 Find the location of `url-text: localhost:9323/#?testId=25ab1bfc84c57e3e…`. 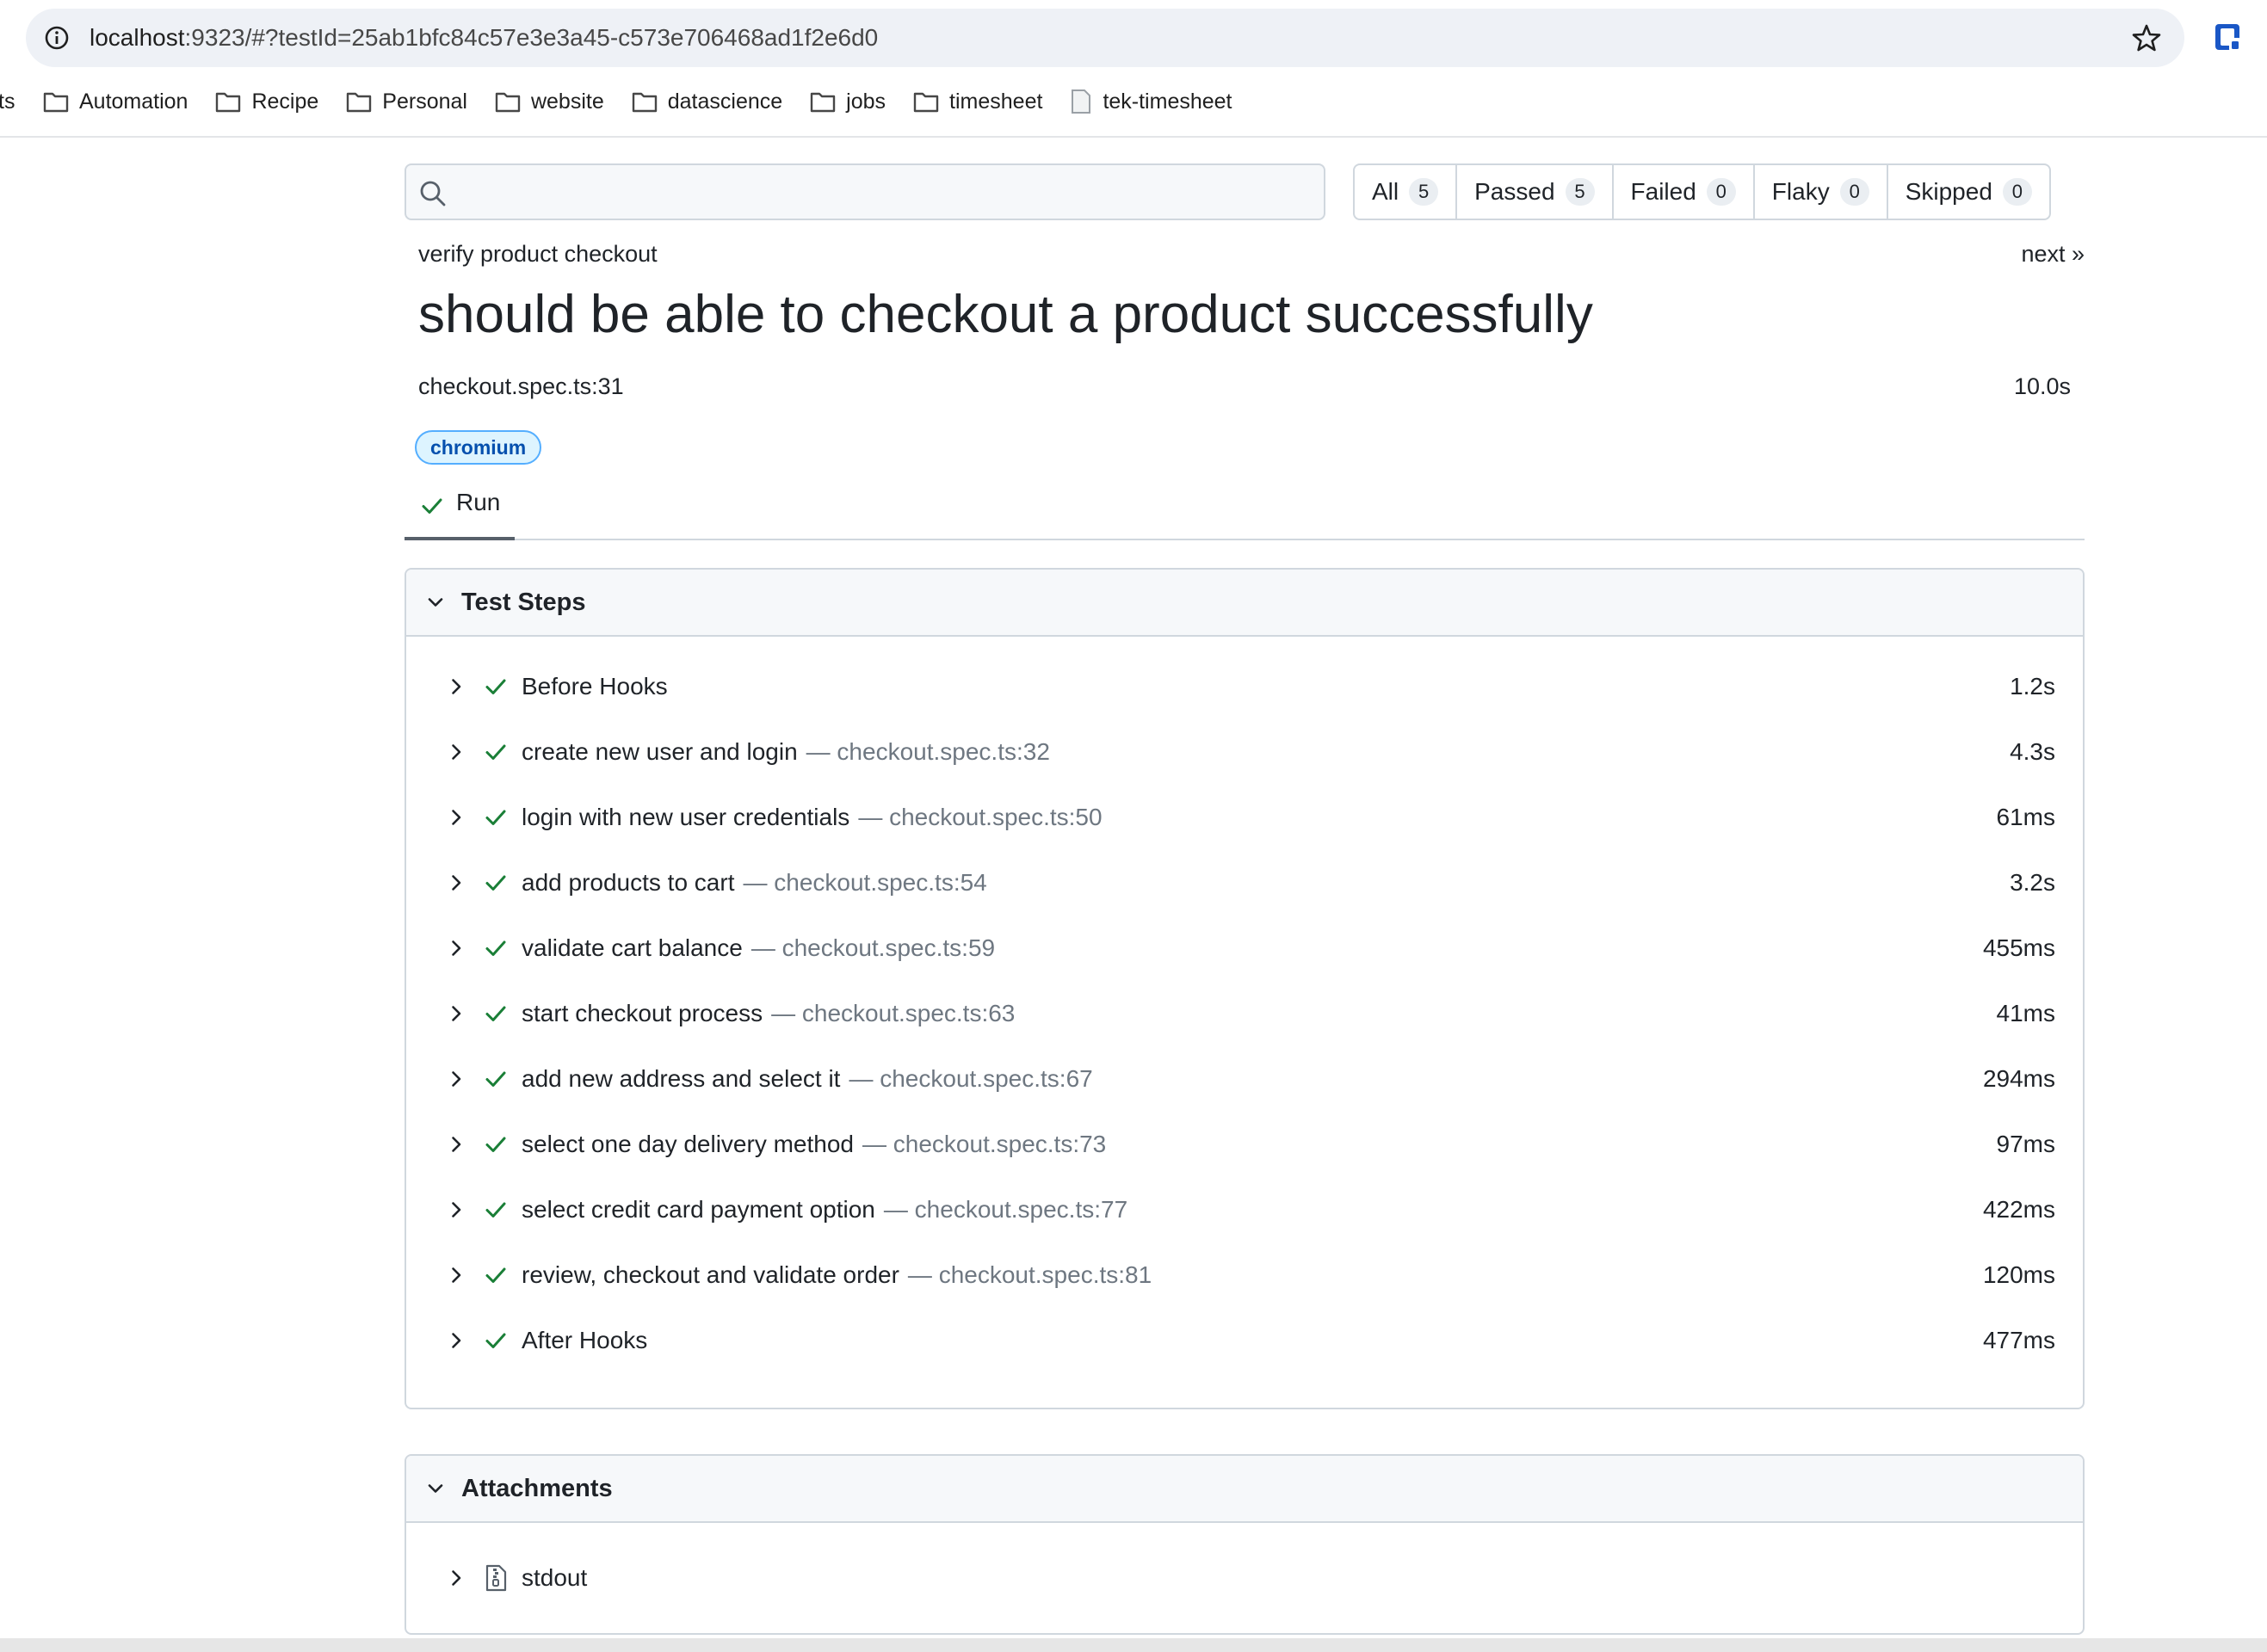

url-text: localhost:9323/#?testId=25ab1bfc84c57e3e… is located at coordinates (484, 38).